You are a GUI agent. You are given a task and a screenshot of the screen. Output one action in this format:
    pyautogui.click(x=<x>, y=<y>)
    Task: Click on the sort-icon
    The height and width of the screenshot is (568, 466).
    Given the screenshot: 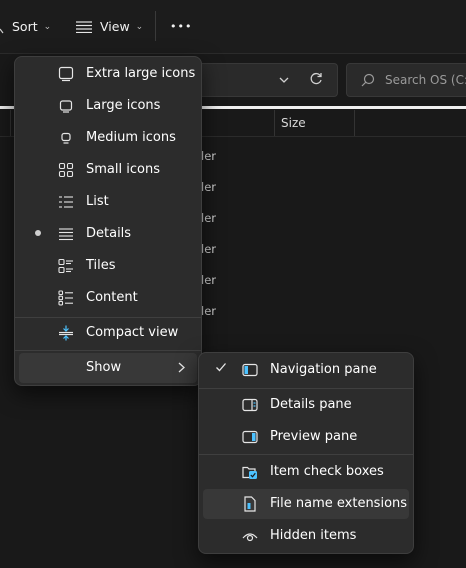 What is the action you would take?
    pyautogui.click(x=2, y=30)
    